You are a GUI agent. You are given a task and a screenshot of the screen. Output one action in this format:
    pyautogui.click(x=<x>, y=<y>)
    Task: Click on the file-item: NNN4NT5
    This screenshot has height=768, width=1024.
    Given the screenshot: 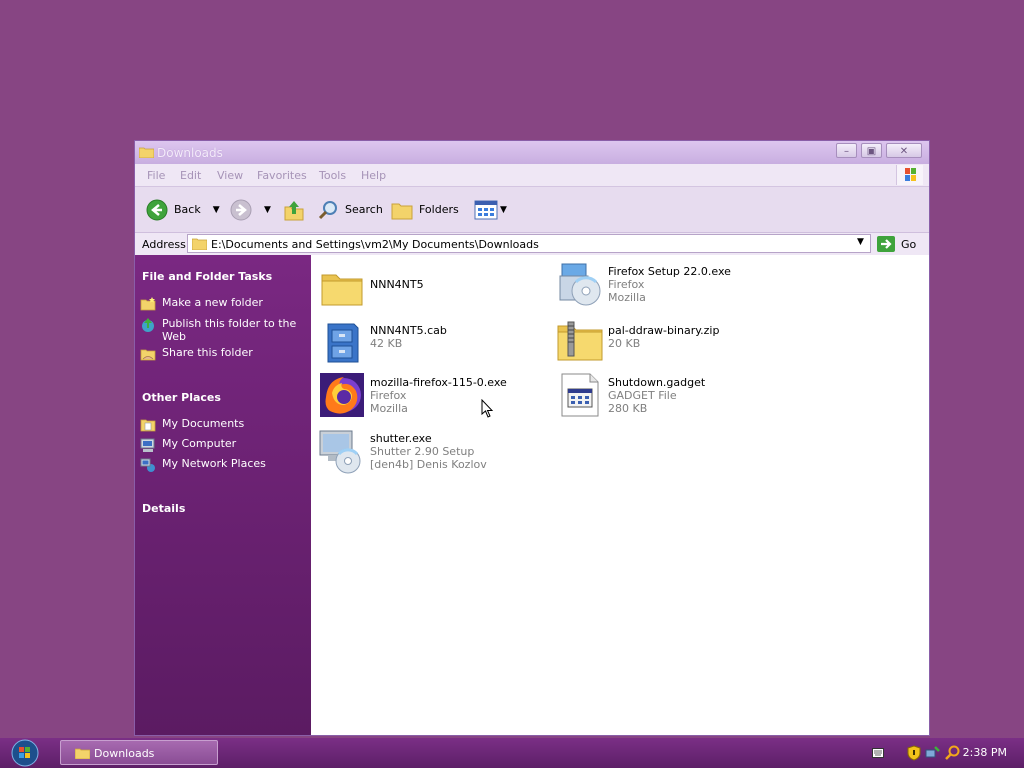 What is the action you would take?
    pyautogui.click(x=371, y=289)
    